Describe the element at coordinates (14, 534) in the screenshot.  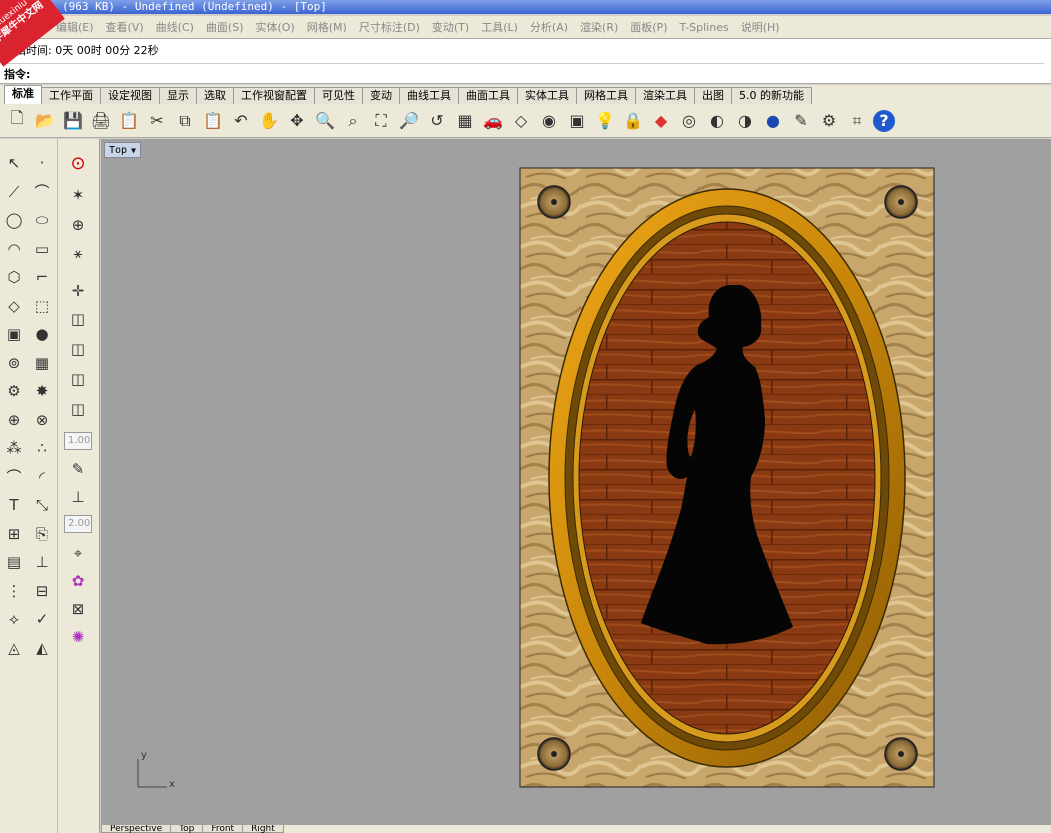
I see `move-icon: ⊞` at that location.